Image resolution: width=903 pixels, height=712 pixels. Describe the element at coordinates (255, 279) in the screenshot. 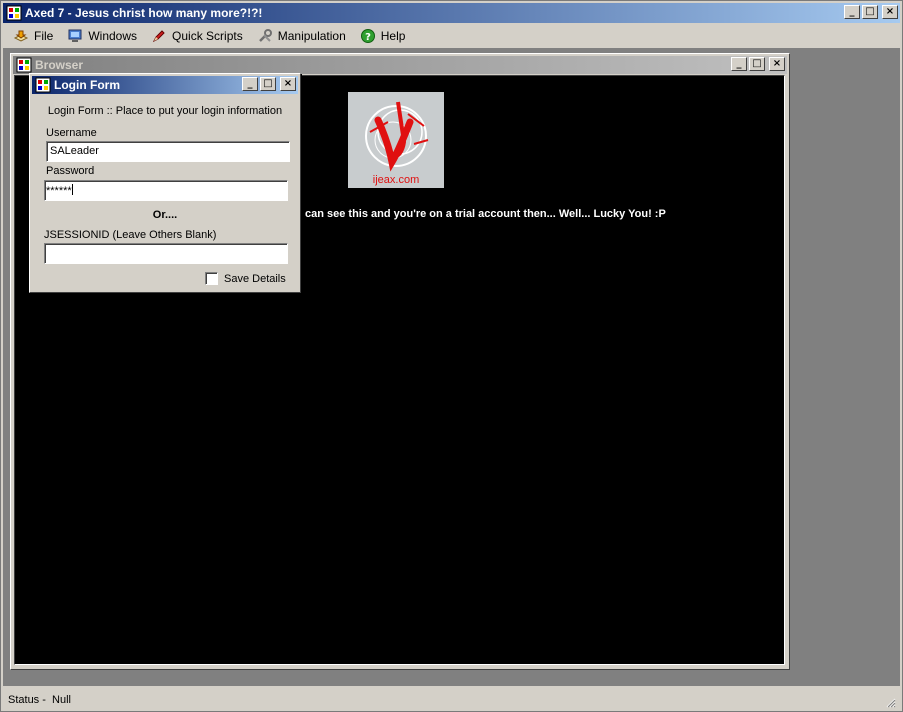

I see `save-details-label: Save Details` at that location.